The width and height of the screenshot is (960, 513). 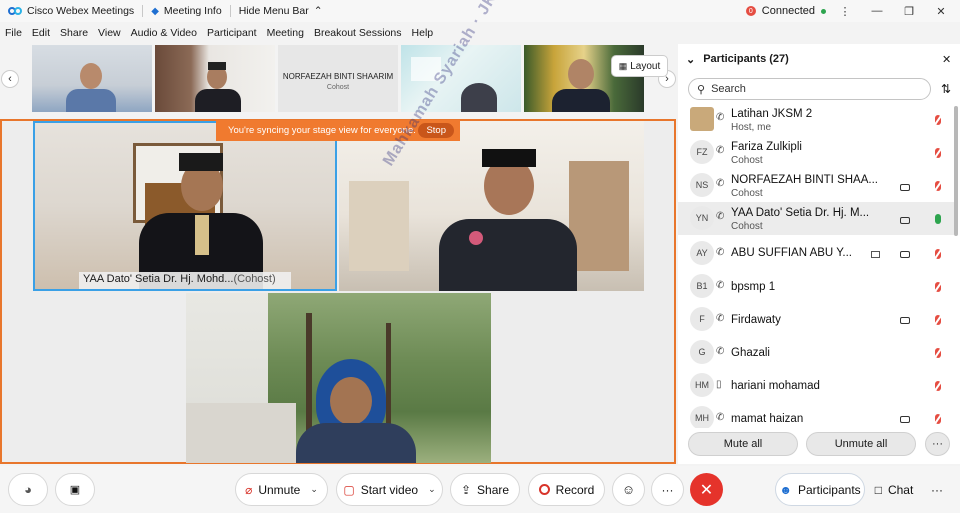 I want to click on menu-edit: Edit, so click(x=41, y=33).